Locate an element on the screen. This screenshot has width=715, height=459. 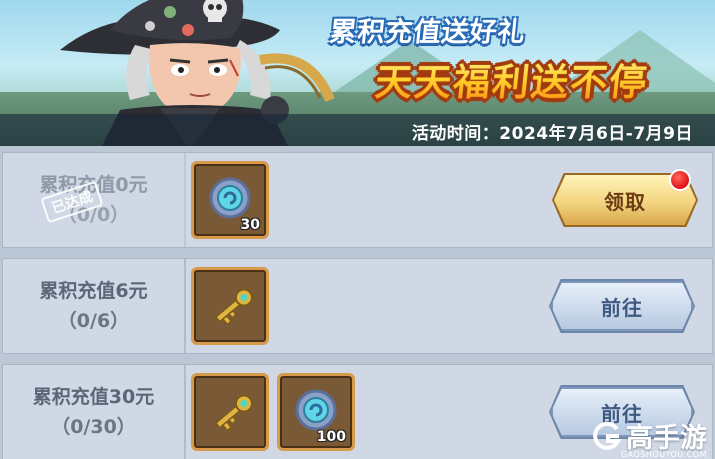
reward-item-silver-coin: 30 is located at coordinates (230, 200).